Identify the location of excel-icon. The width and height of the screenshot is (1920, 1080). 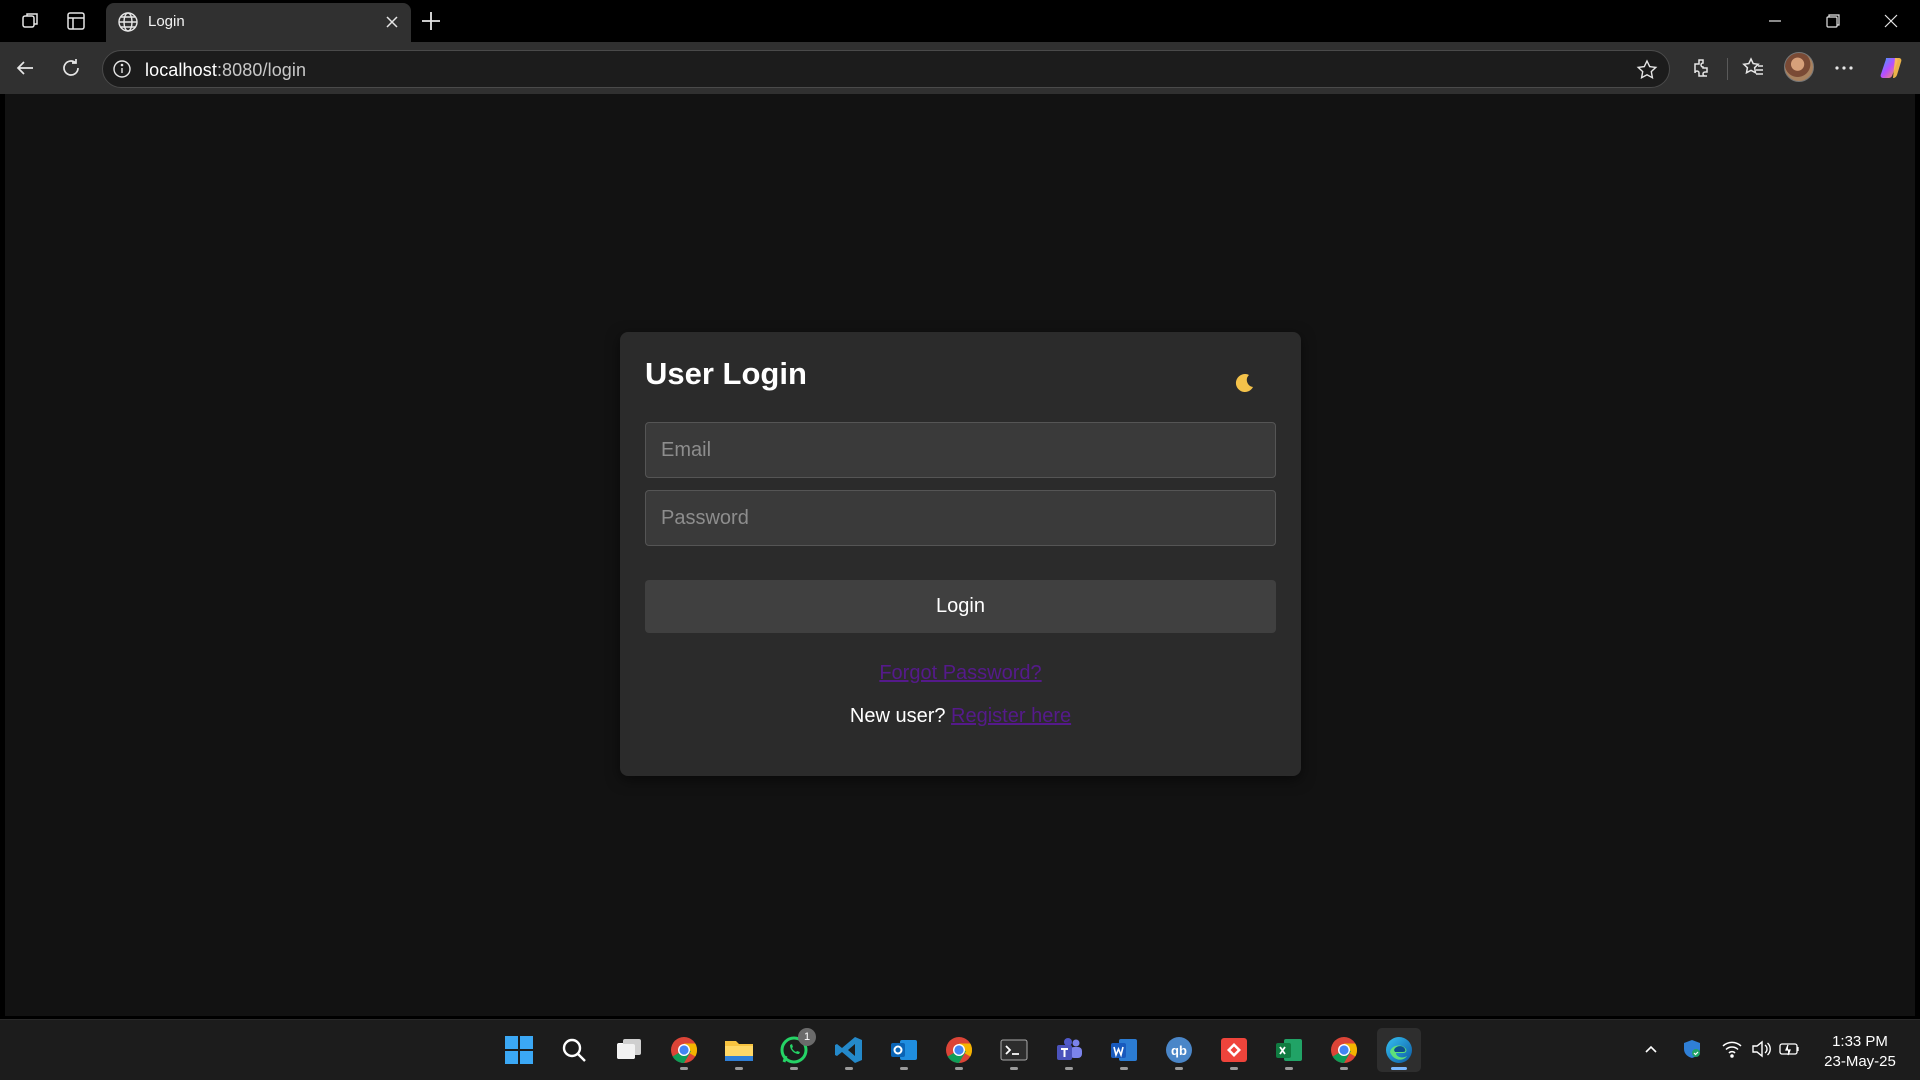
(1289, 1050).